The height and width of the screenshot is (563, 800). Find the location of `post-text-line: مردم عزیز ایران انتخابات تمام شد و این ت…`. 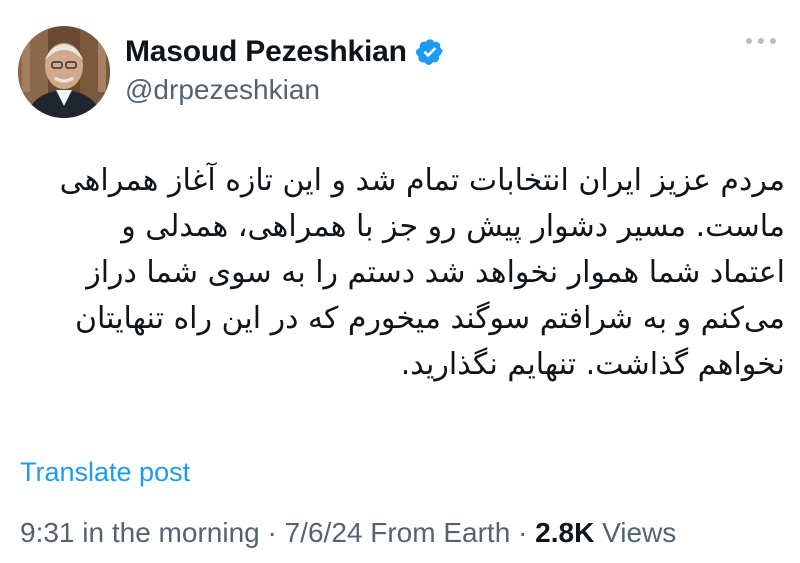

post-text-line: مردم عزیز ایران انتخابات تمام شد و این ت… is located at coordinates (422, 180).